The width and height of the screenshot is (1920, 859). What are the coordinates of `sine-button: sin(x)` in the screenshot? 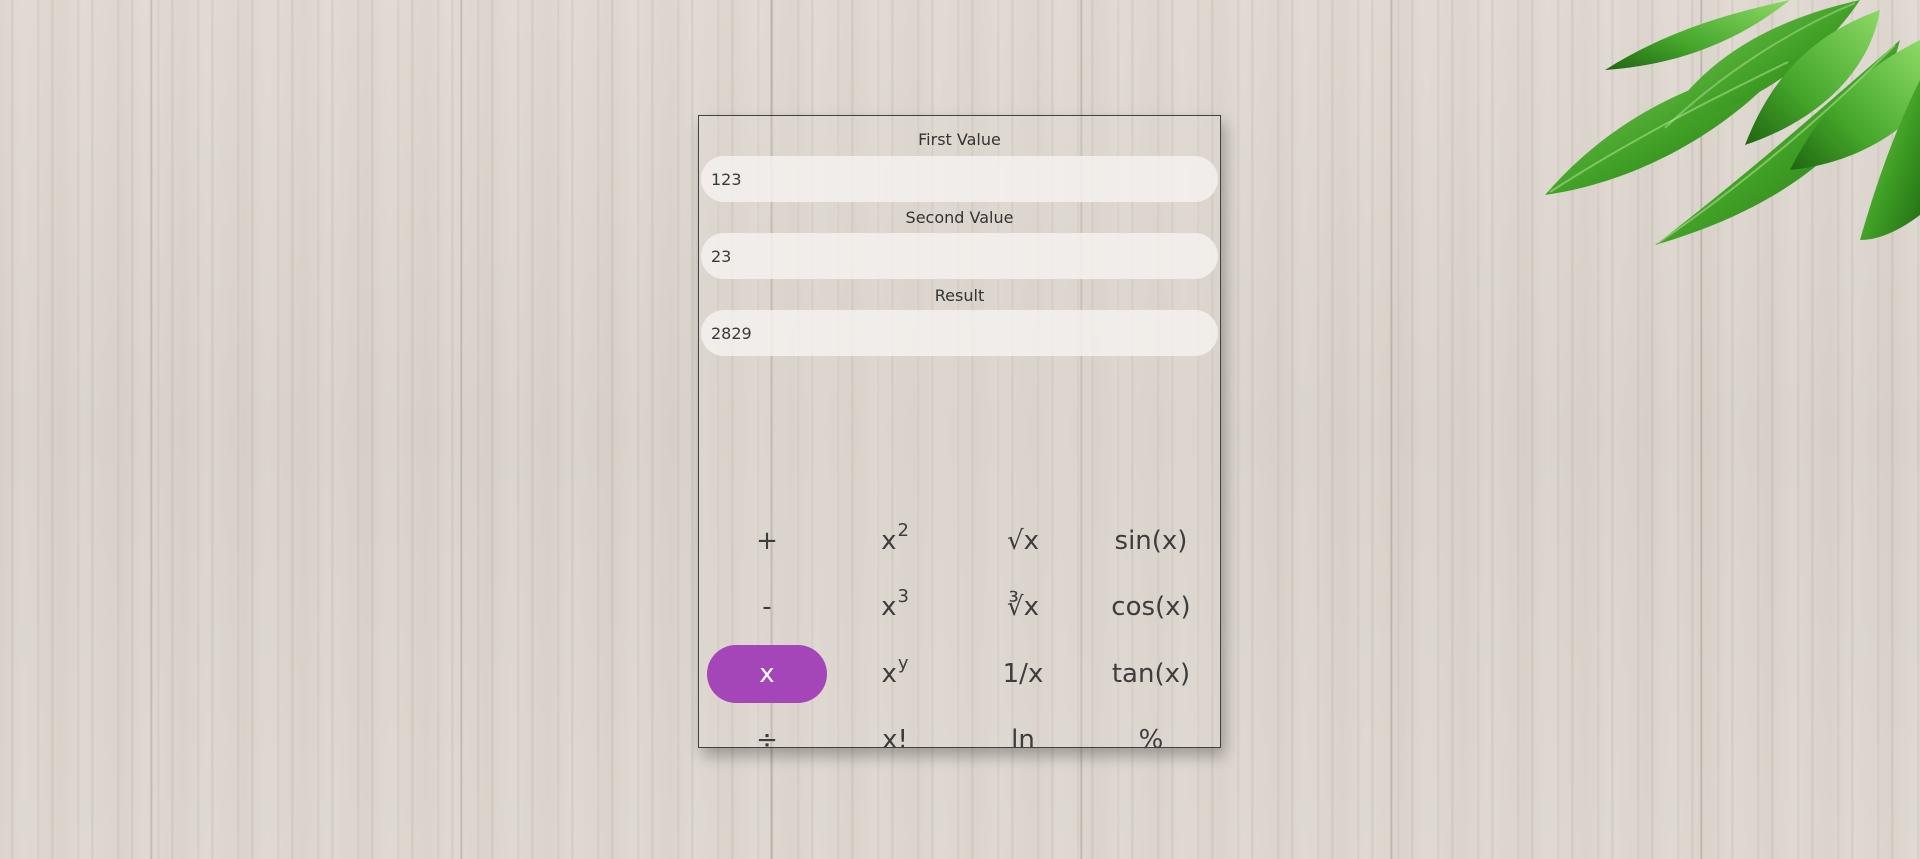 It's located at (1151, 541).